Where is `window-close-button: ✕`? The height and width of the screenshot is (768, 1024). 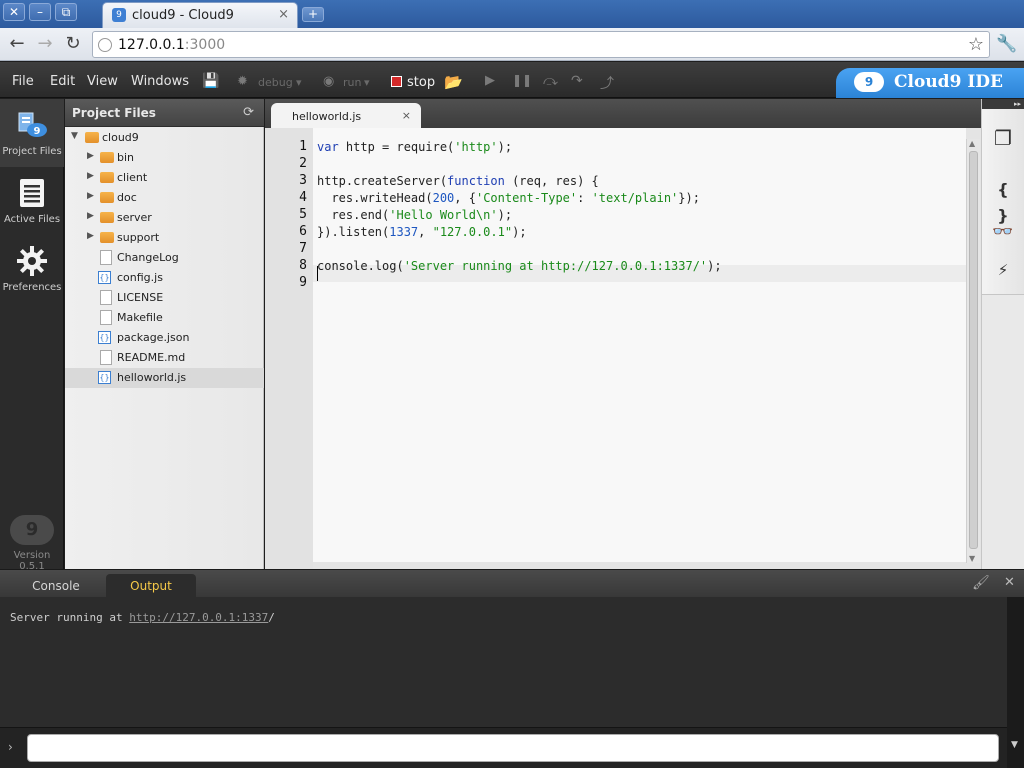
window-close-button: ✕ is located at coordinates (14, 12).